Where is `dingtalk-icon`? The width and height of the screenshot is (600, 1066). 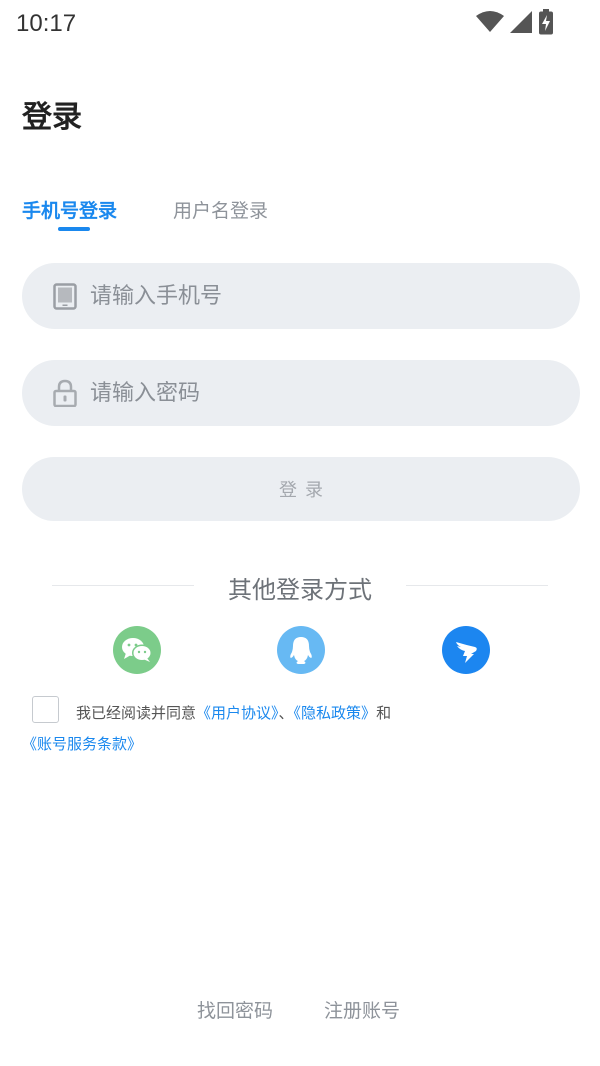 dingtalk-icon is located at coordinates (466, 652).